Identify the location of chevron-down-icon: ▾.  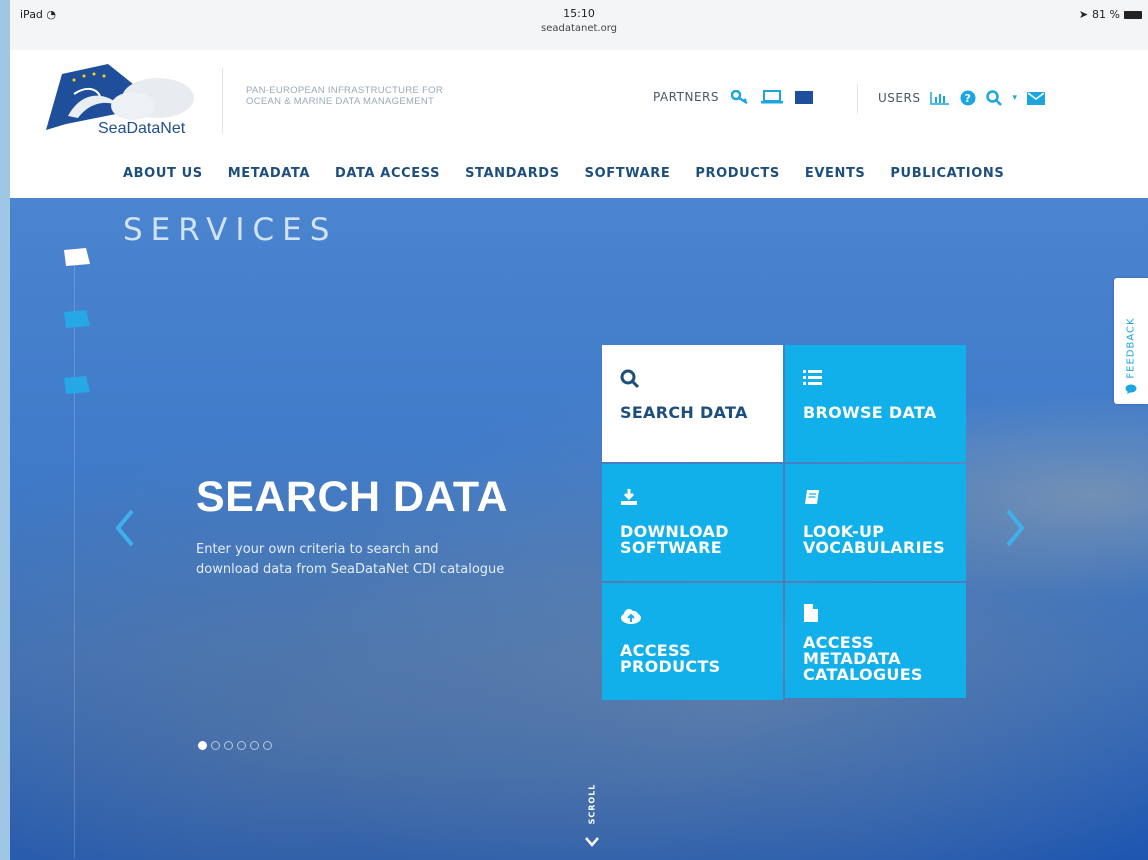
(1014, 98).